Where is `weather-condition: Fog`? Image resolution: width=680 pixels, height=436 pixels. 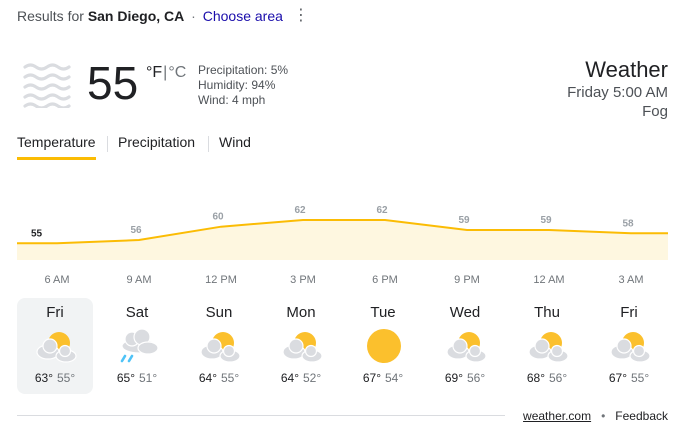
weather-condition: Fog is located at coordinates (655, 111).